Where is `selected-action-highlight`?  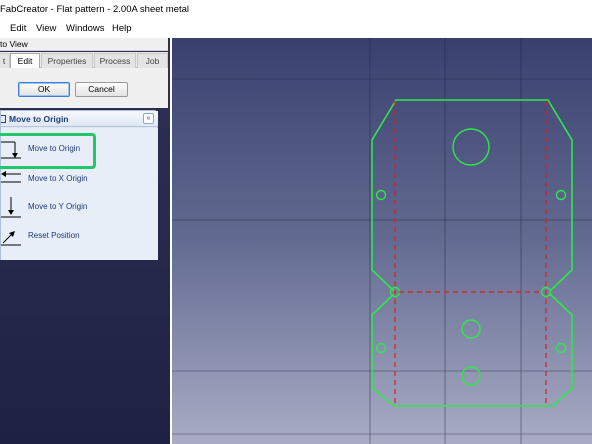
selected-action-highlight is located at coordinates (48, 151).